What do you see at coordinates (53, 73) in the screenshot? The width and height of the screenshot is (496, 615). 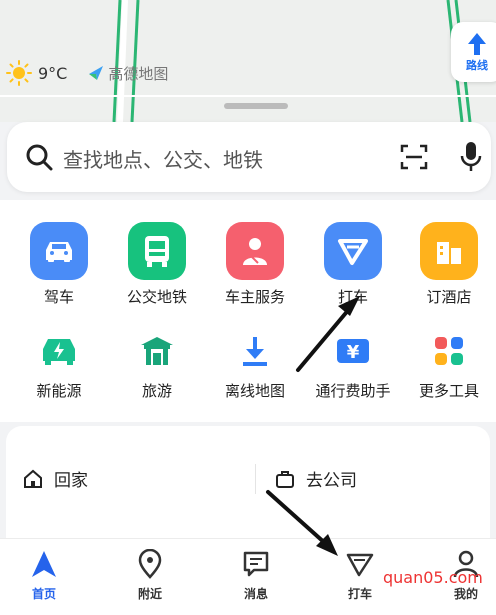 I see `temperature-text: 9°C` at bounding box center [53, 73].